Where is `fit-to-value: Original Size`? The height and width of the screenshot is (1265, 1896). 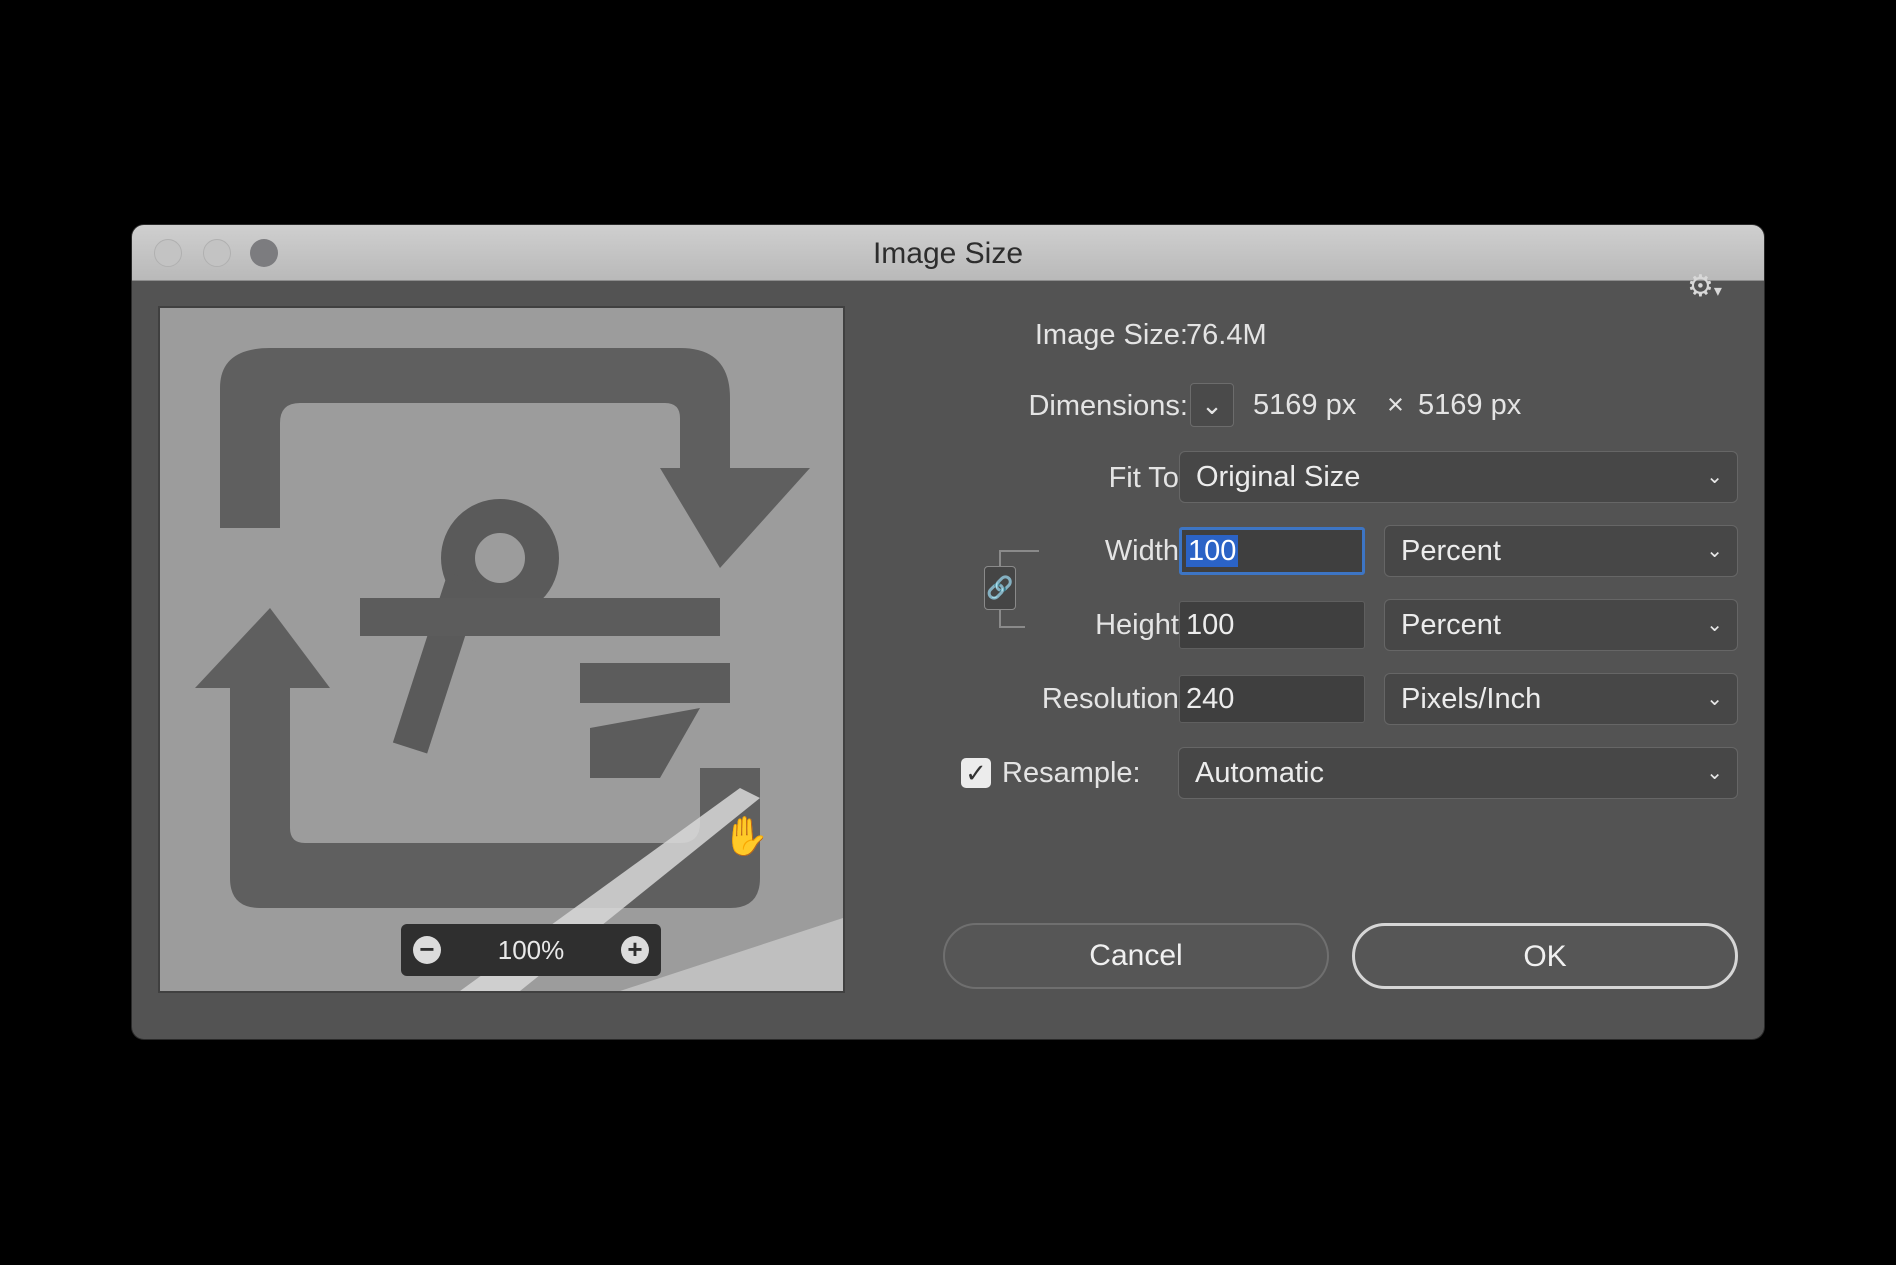
fit-to-value: Original Size is located at coordinates (1278, 477).